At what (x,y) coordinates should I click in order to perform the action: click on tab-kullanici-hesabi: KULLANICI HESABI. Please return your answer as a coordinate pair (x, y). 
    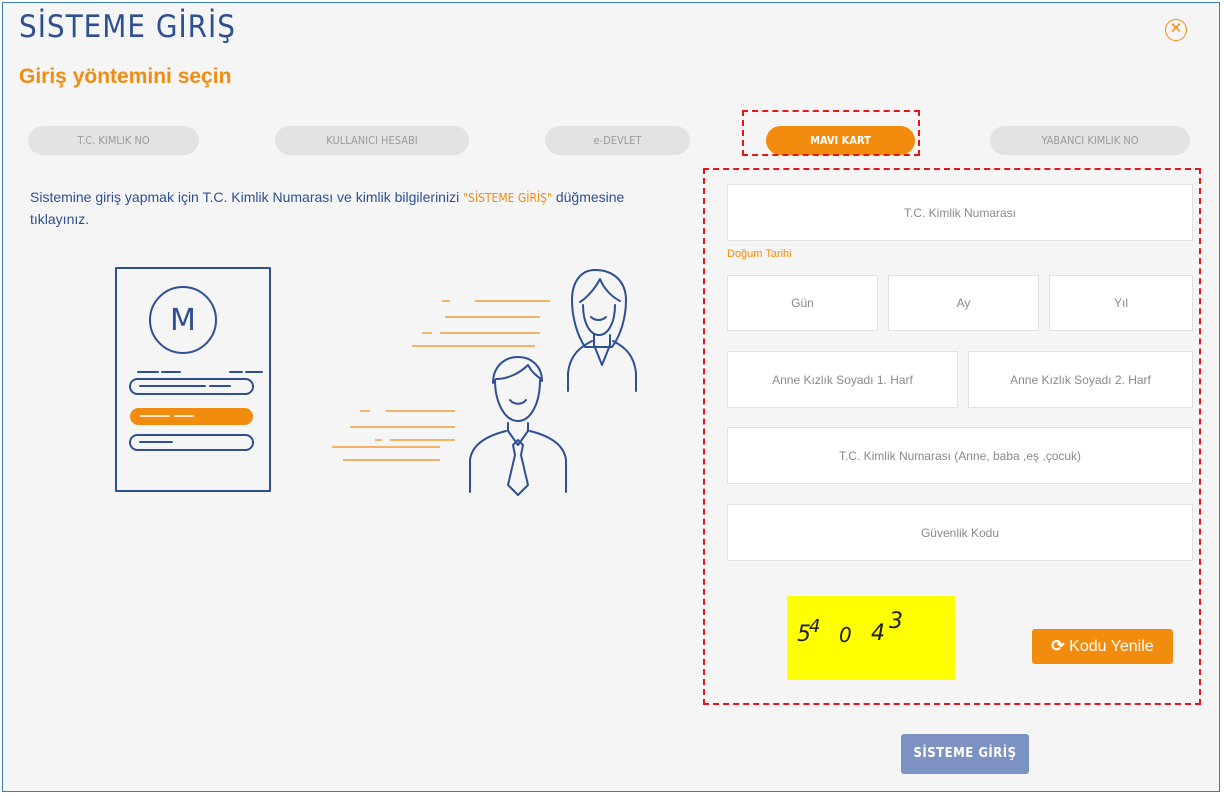
    Looking at the image, I should click on (372, 140).